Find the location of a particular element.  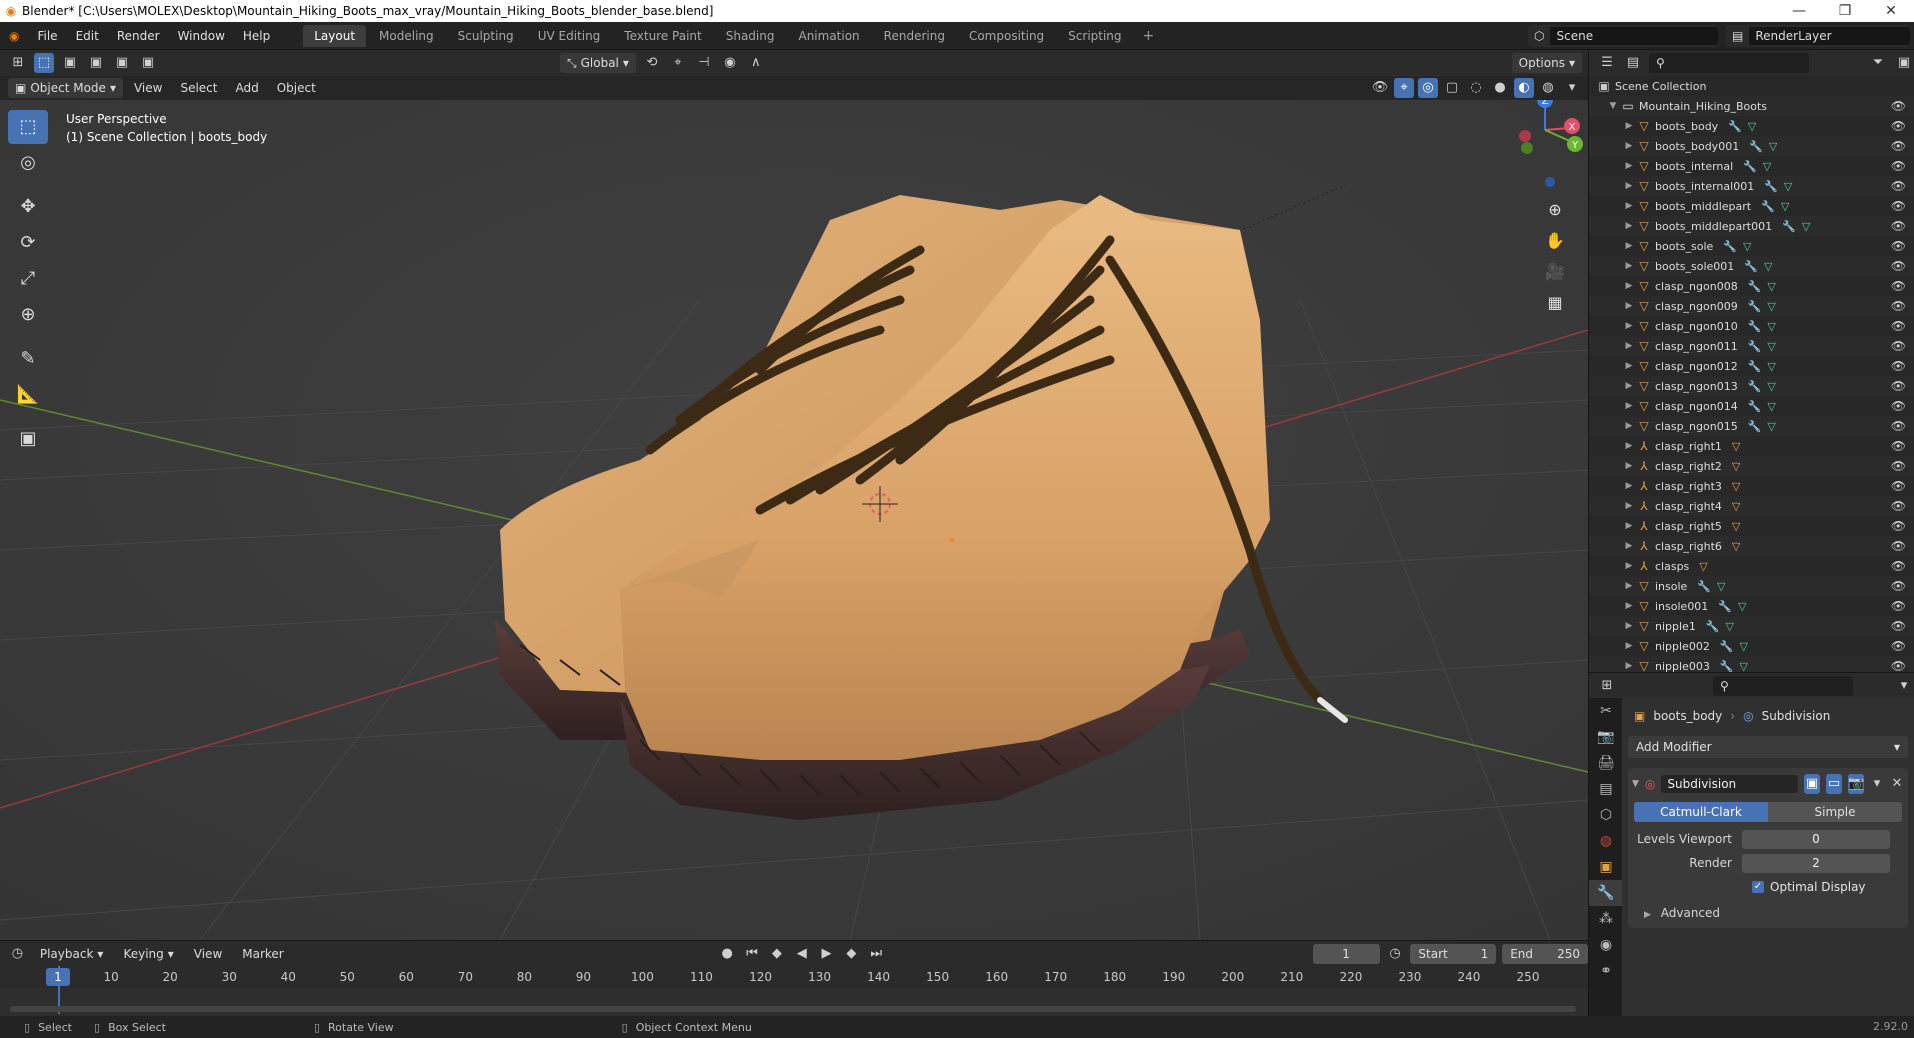

jump-end-icon: ⏭ is located at coordinates (876, 954).